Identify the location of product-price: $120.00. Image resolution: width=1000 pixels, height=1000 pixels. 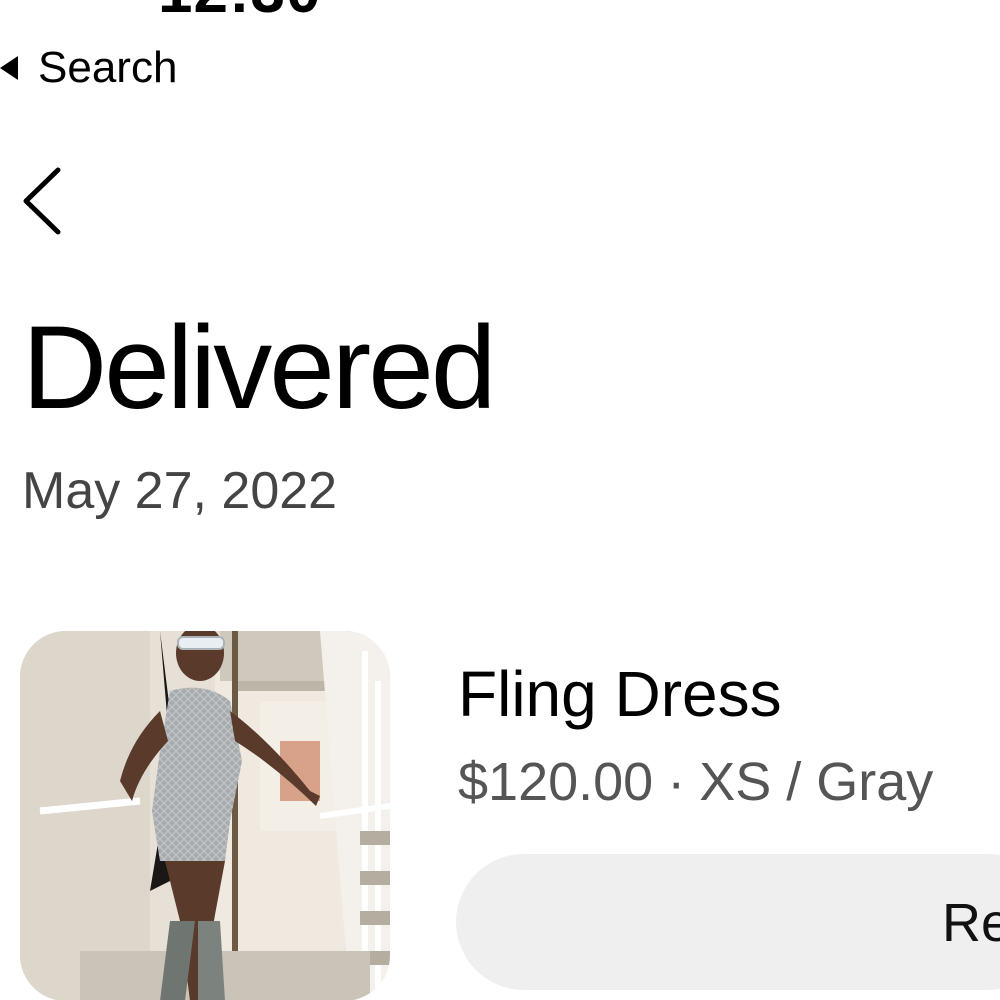
(556, 782).